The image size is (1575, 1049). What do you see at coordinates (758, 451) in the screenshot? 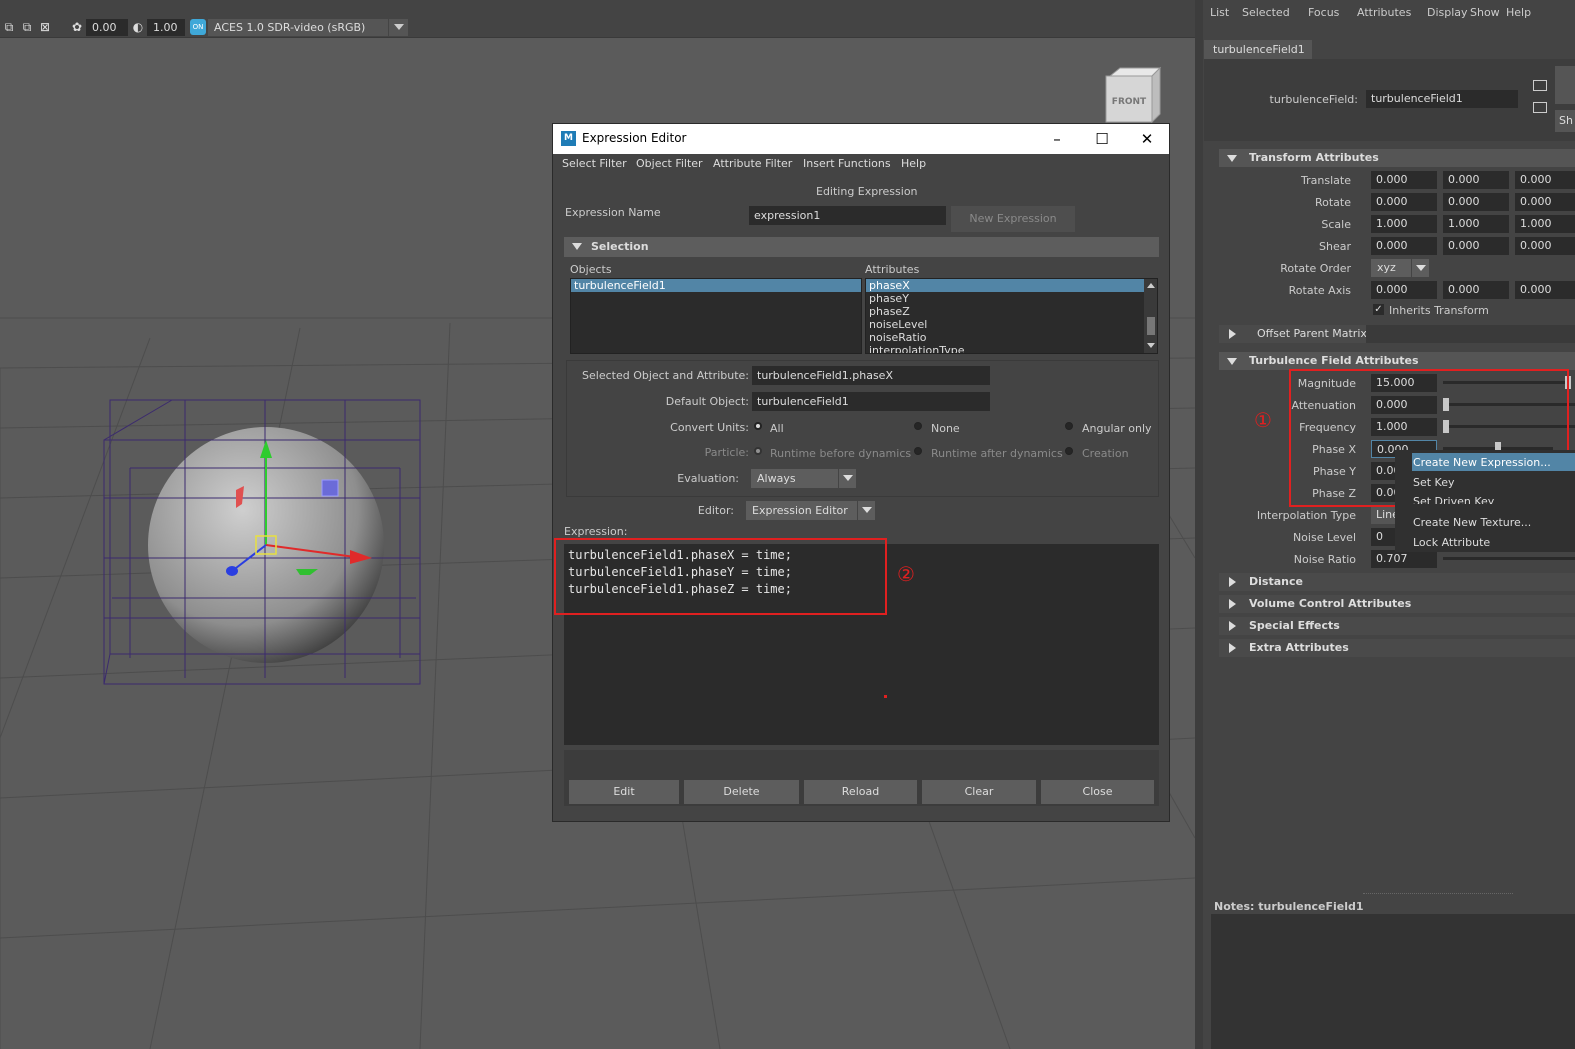
I see `particle-before-radio` at bounding box center [758, 451].